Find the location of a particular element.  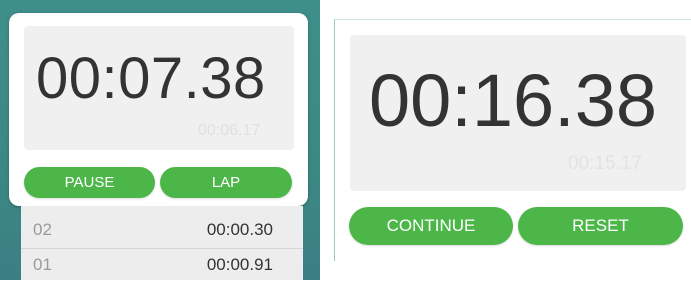

lap-index: 01 is located at coordinates (42, 264).